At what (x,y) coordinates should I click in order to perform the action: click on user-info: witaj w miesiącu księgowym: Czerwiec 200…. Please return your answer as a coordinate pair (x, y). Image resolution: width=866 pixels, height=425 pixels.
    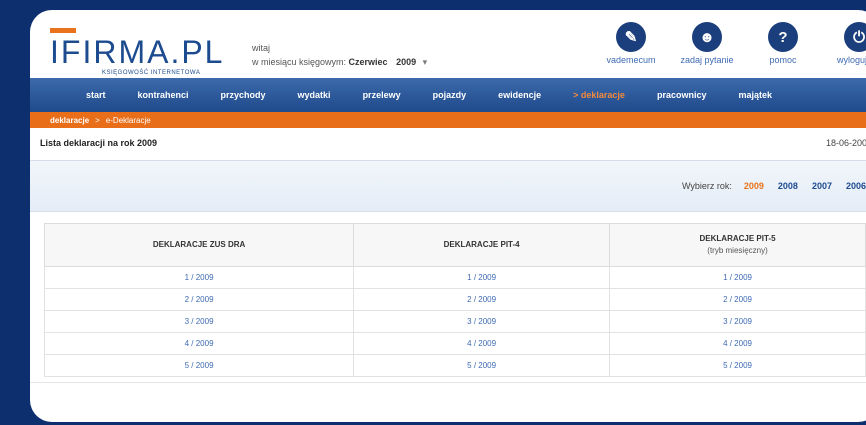
    Looking at the image, I should click on (339, 55).